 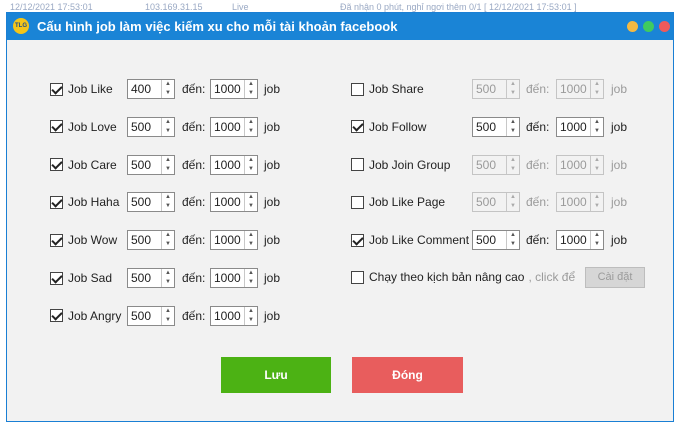 What do you see at coordinates (410, 164) in the screenshot?
I see `job-label: Job Join Group` at bounding box center [410, 164].